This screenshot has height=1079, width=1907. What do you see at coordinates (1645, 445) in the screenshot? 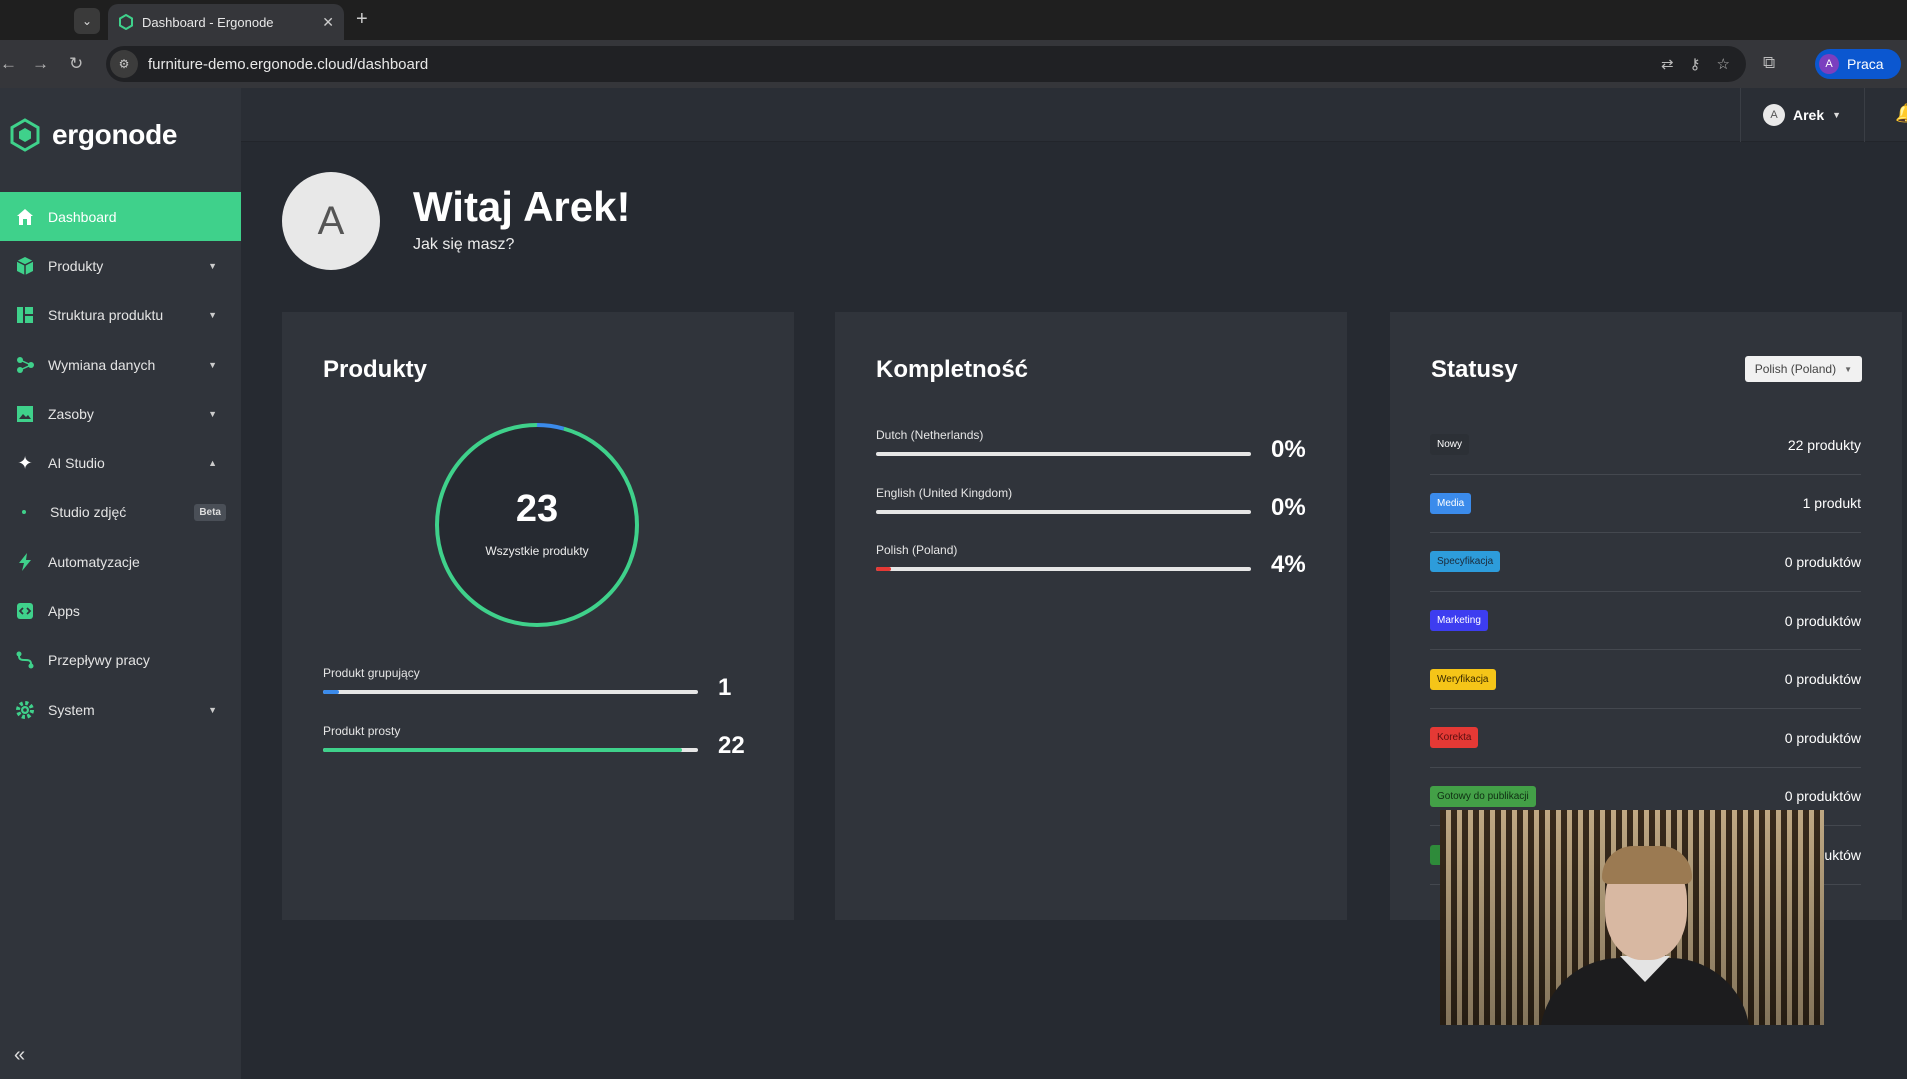
I see `status-row: Nowy 22 produkty` at bounding box center [1645, 445].